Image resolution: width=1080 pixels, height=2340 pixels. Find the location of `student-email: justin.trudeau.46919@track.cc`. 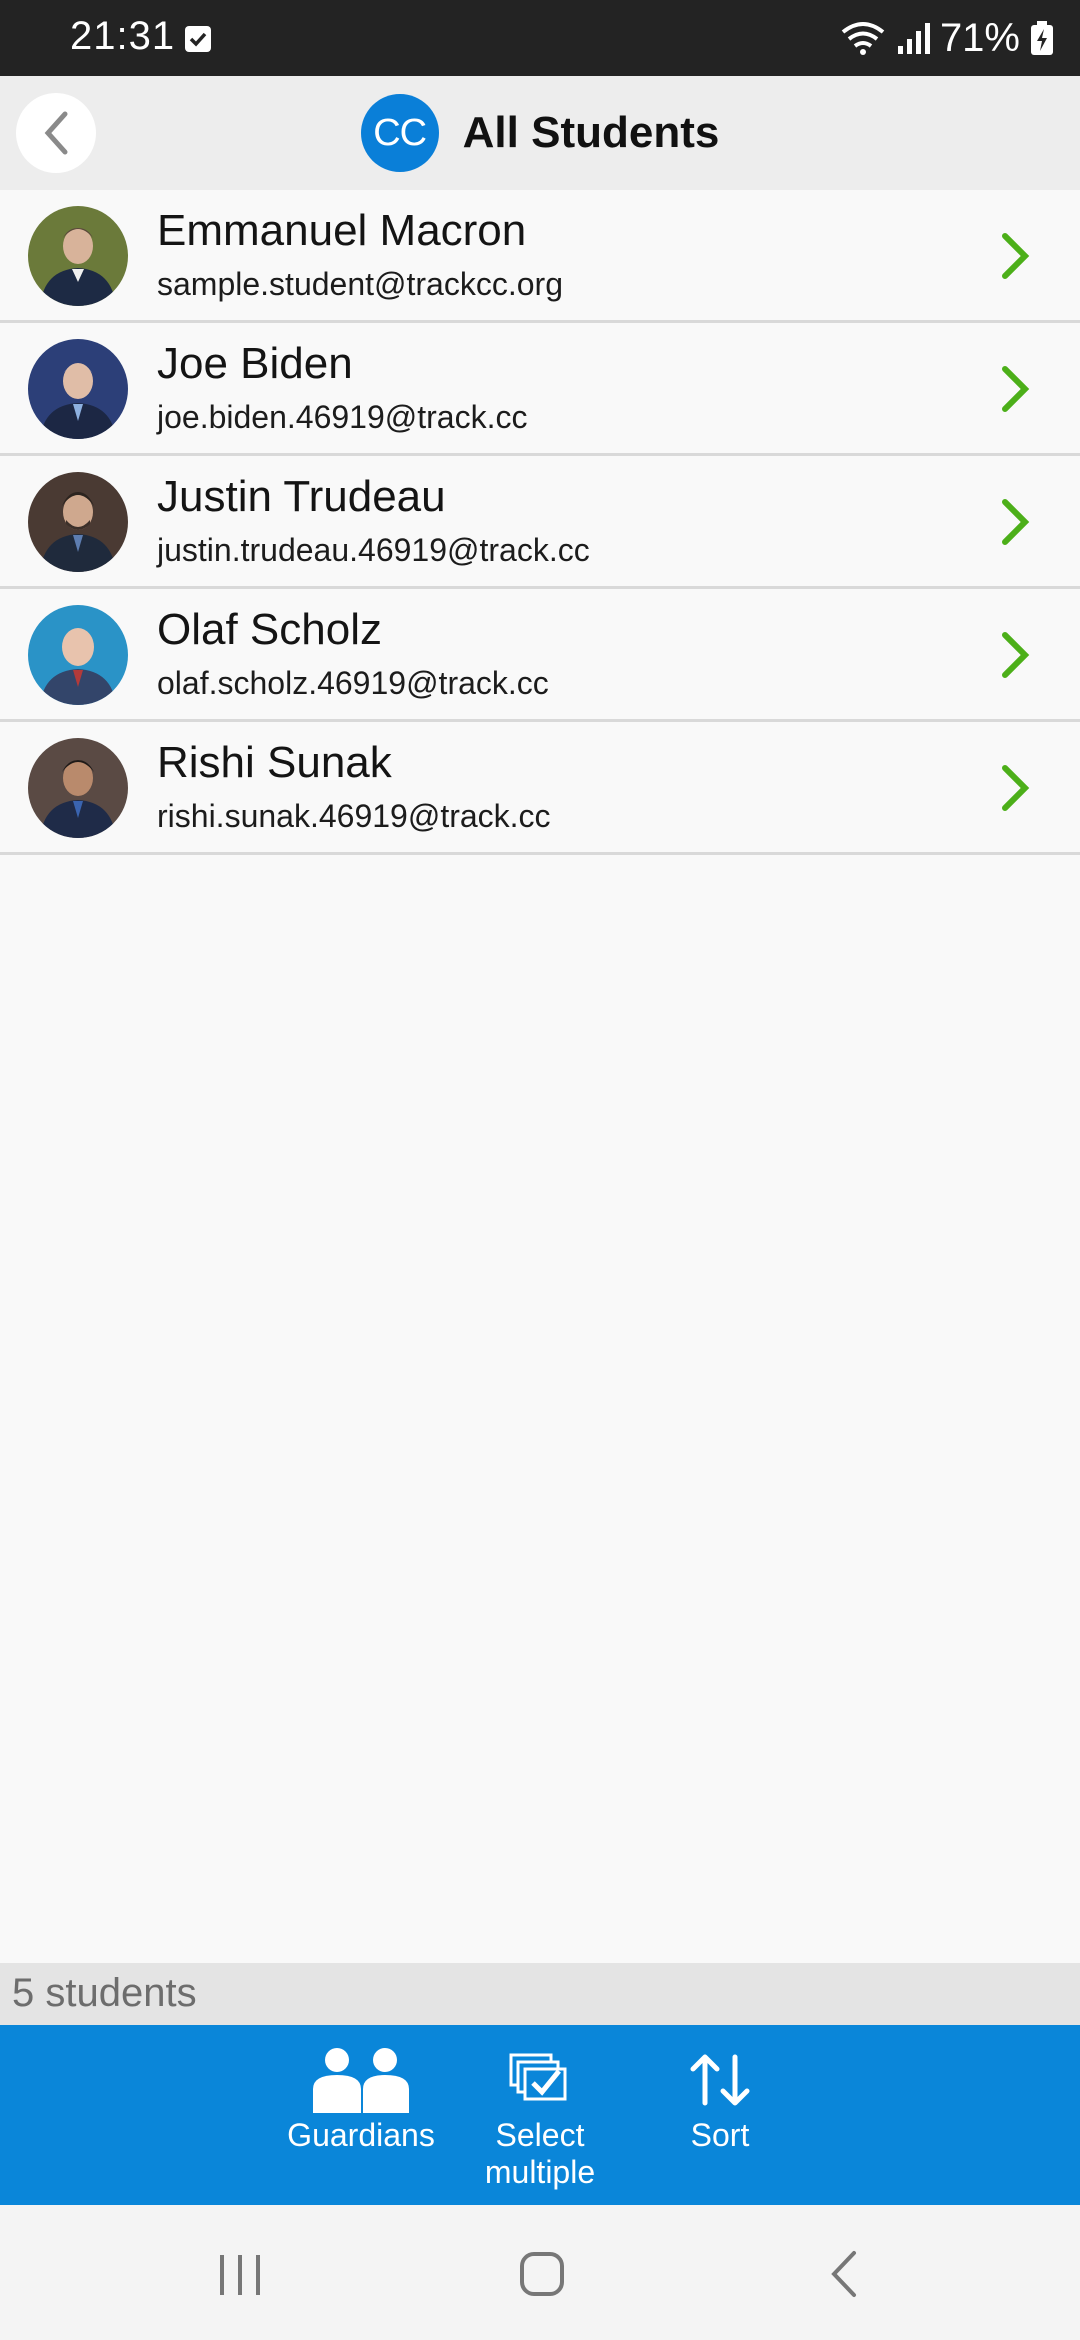

student-email: justin.trudeau.46919@track.cc is located at coordinates (373, 550).